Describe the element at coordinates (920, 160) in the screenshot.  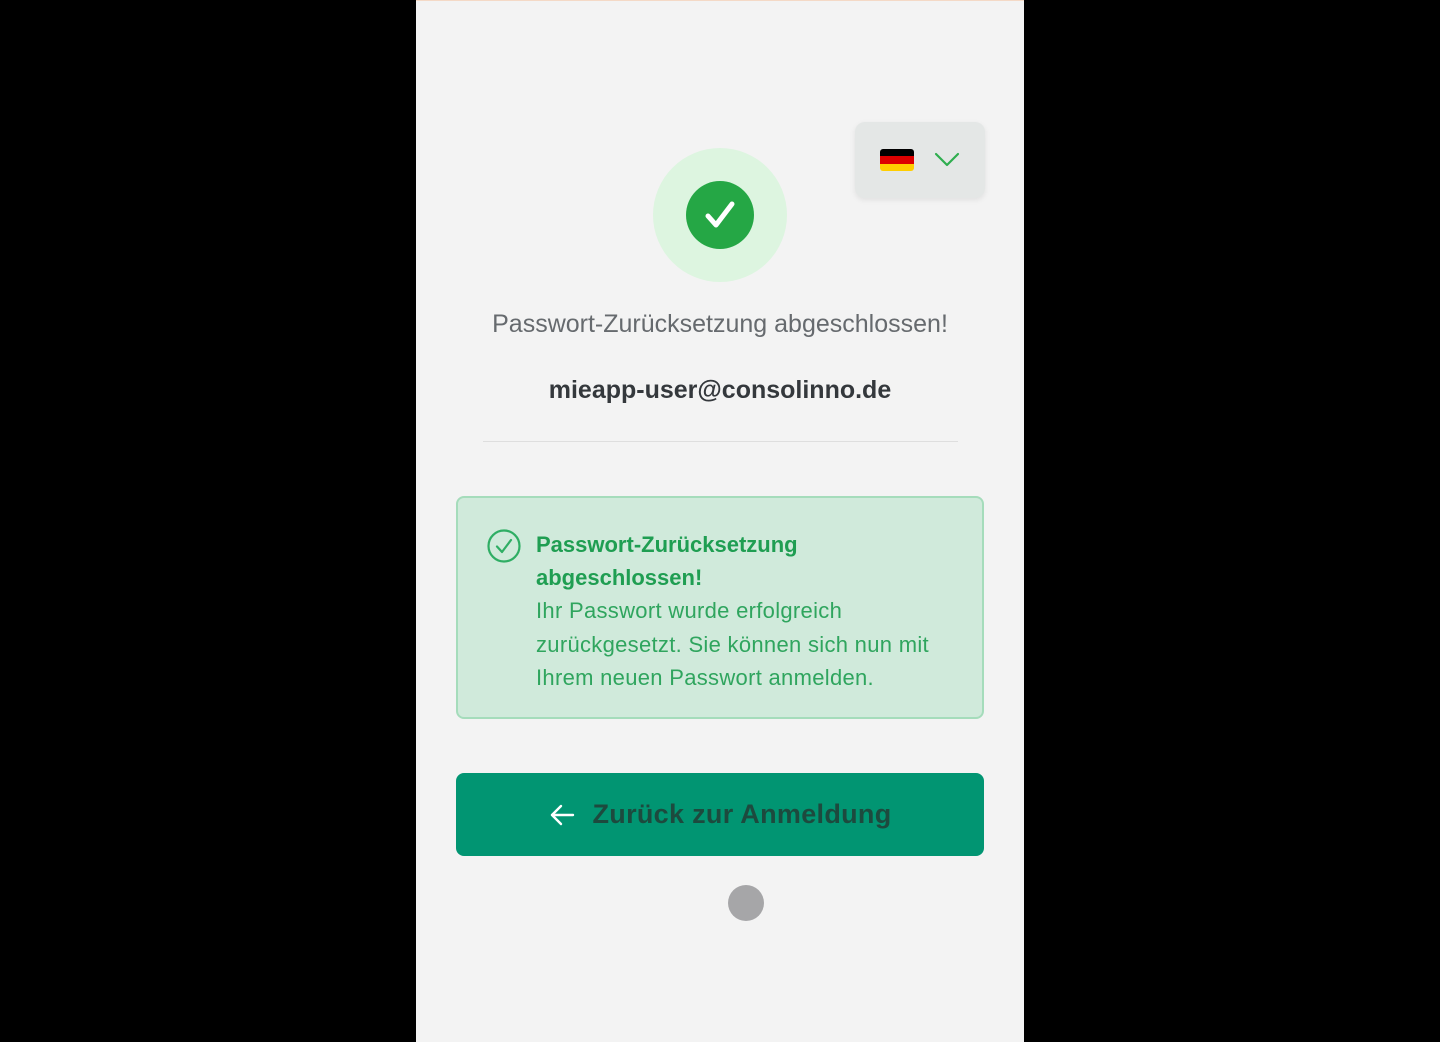
I see `language-selector` at that location.